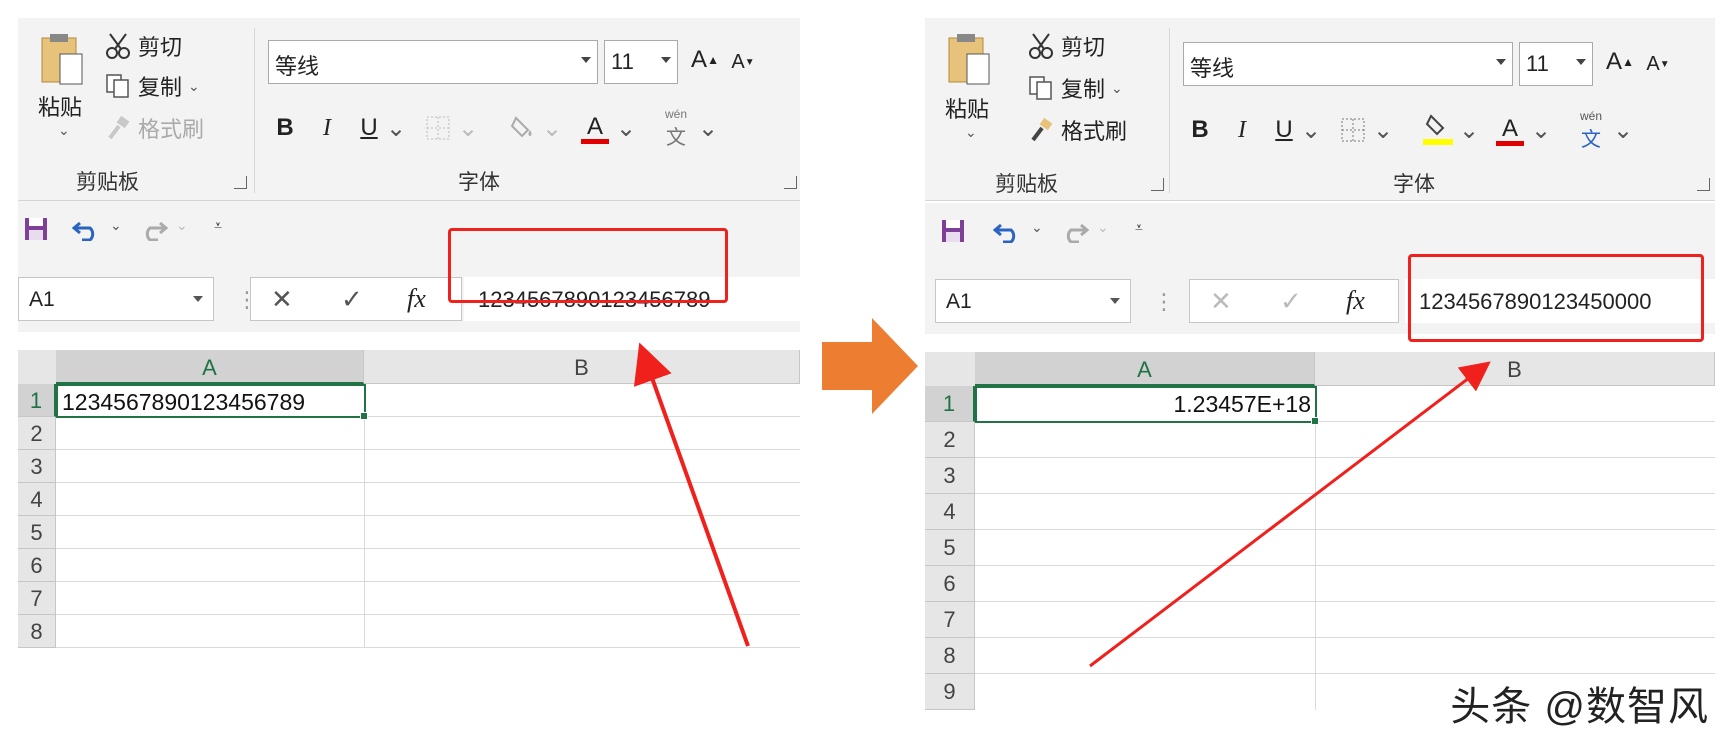 The width and height of the screenshot is (1731, 748). Describe the element at coordinates (1579, 707) in the screenshot. I see `watermark: 头条 @数智风` at that location.